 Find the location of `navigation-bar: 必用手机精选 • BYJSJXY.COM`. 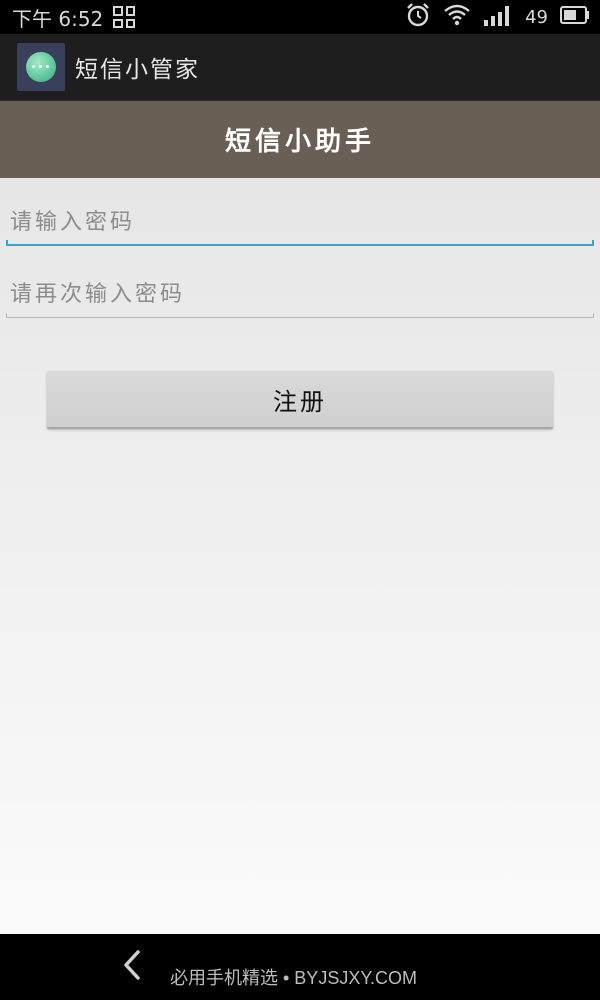

navigation-bar: 必用手机精选 • BYJSJXY.COM is located at coordinates (300, 967).